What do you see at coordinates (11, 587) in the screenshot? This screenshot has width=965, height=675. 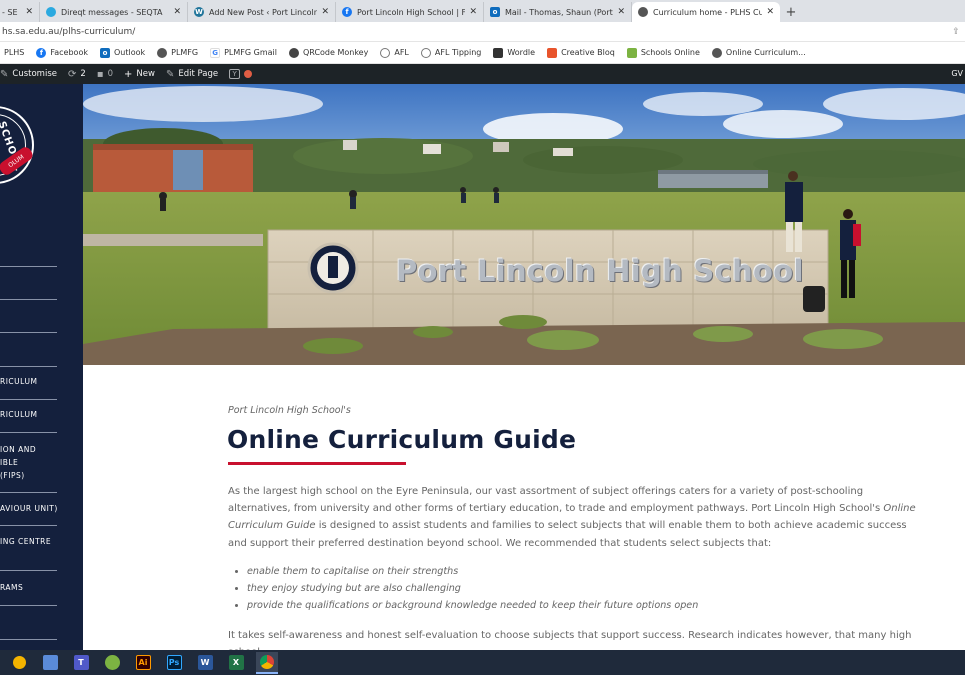 I see `sidebar-item-programs: RAMS` at bounding box center [11, 587].